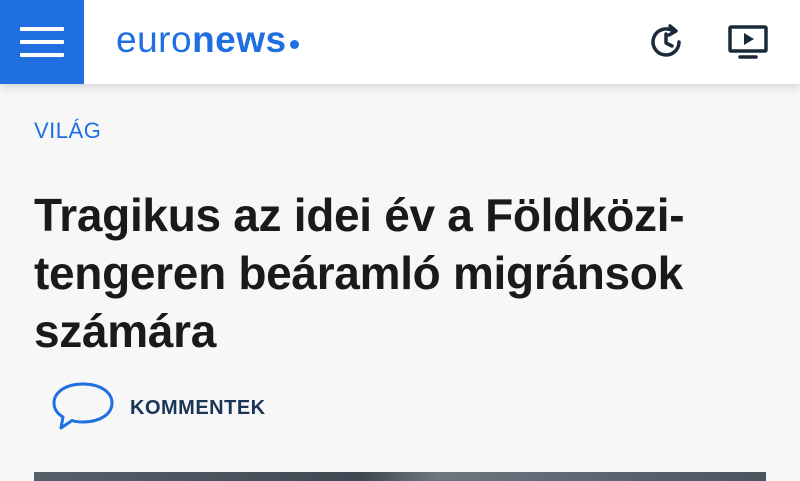  What do you see at coordinates (294, 44) in the screenshot?
I see `logo-dot` at bounding box center [294, 44].